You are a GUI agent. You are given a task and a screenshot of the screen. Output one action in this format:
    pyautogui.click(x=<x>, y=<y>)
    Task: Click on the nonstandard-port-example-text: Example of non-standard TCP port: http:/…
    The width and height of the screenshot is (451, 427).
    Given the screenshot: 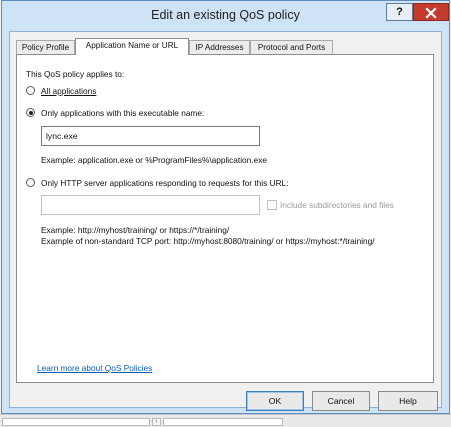 What is the action you would take?
    pyautogui.click(x=208, y=241)
    